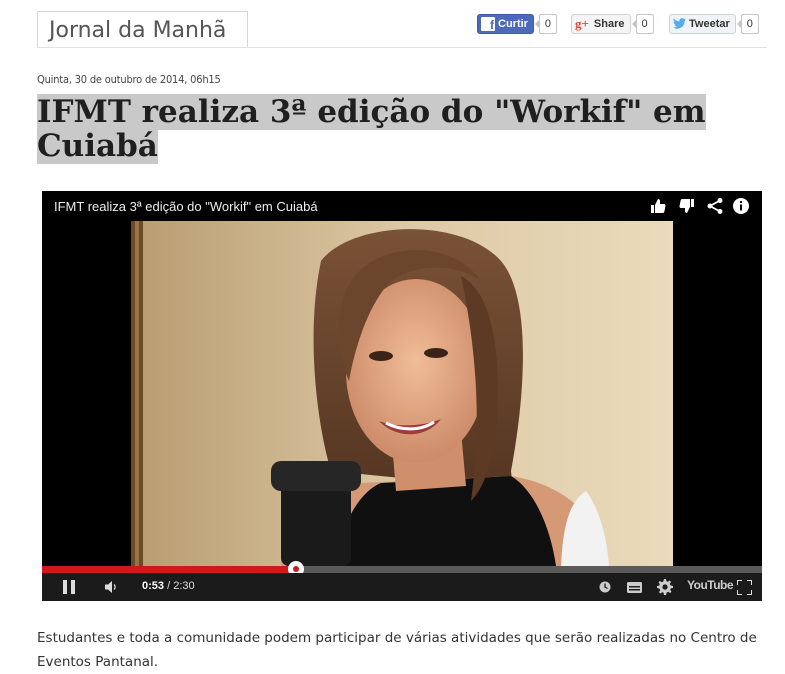 This screenshot has height=674, width=785. What do you see at coordinates (605, 587) in the screenshot?
I see `watch-later-icon` at bounding box center [605, 587].